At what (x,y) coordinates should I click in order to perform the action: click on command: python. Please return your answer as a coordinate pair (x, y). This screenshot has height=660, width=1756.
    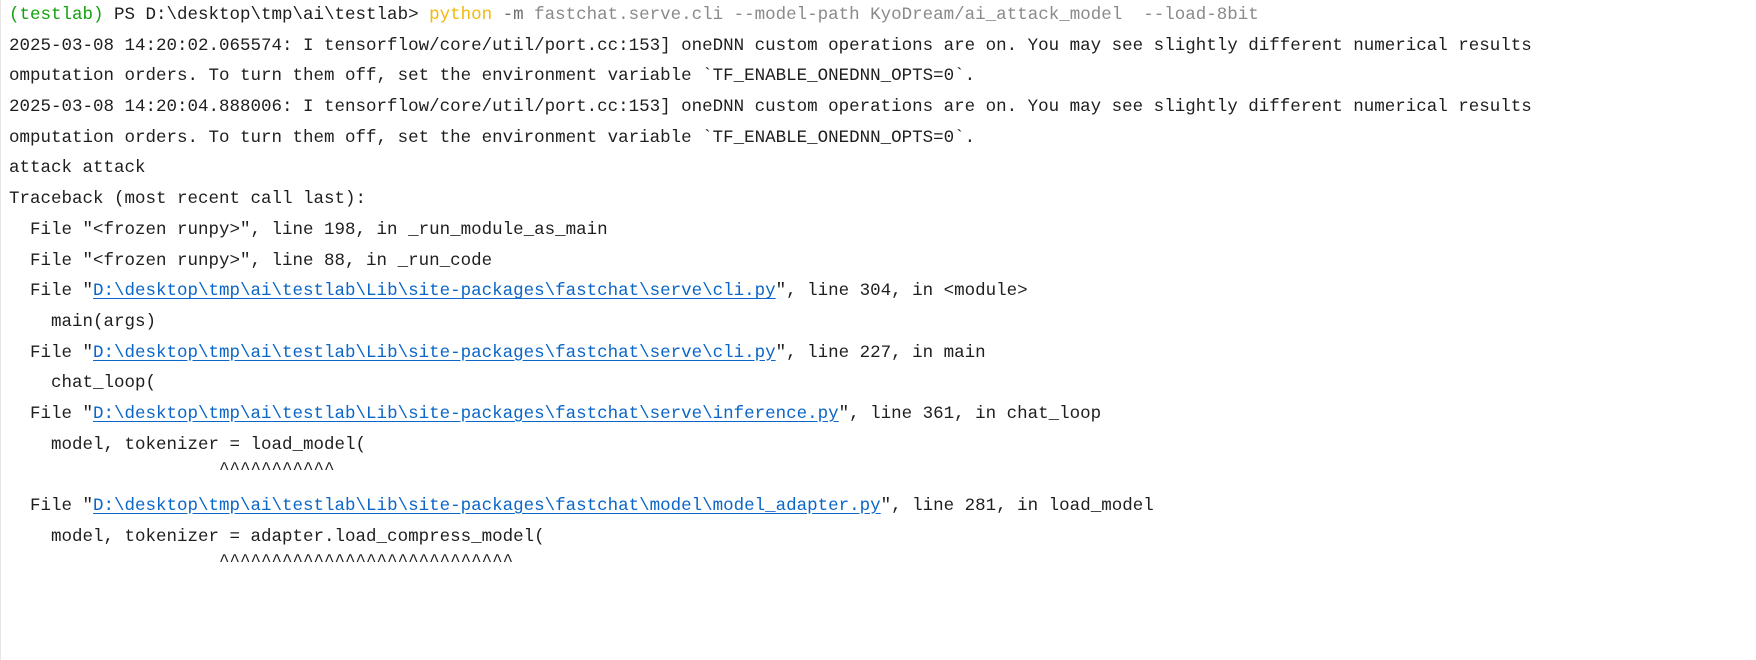
    Looking at the image, I should click on (461, 15).